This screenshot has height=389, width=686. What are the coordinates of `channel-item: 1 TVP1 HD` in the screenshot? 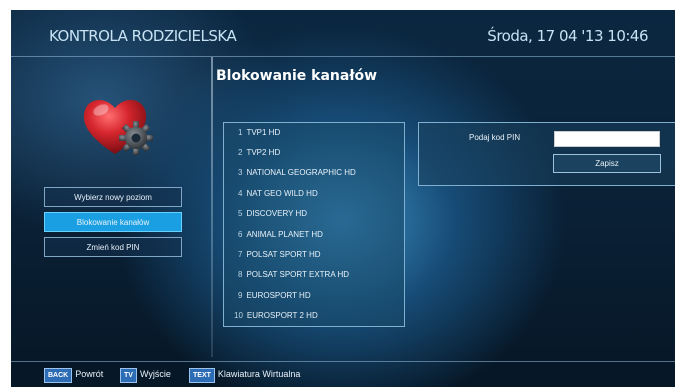 It's located at (259, 132).